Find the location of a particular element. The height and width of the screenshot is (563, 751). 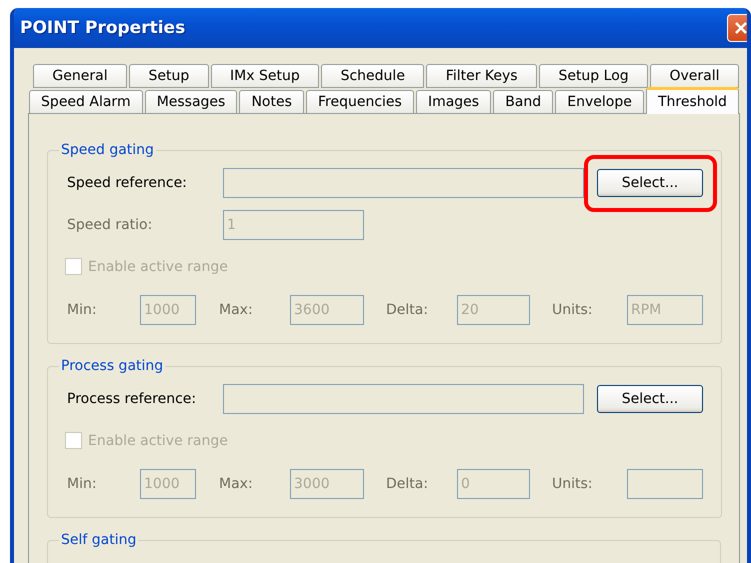

tab: Frequencies is located at coordinates (360, 102).